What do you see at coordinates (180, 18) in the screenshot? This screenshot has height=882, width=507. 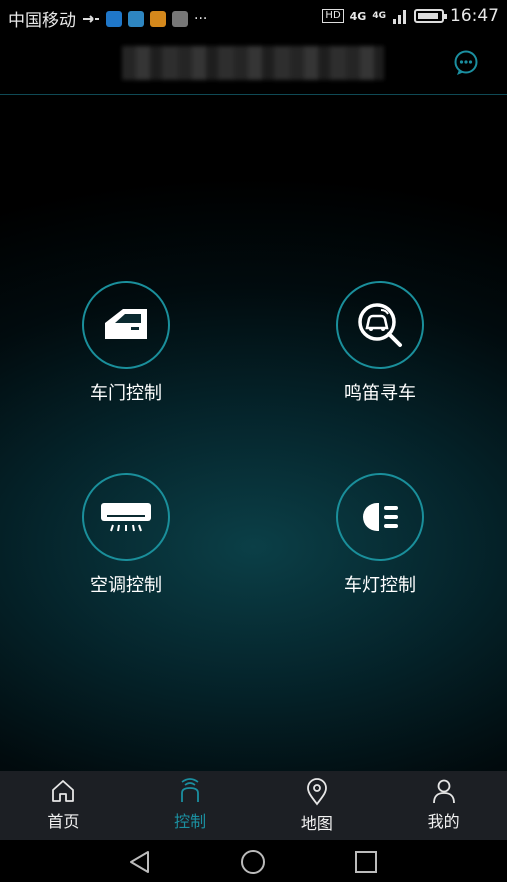 I see `image-notify-icon` at bounding box center [180, 18].